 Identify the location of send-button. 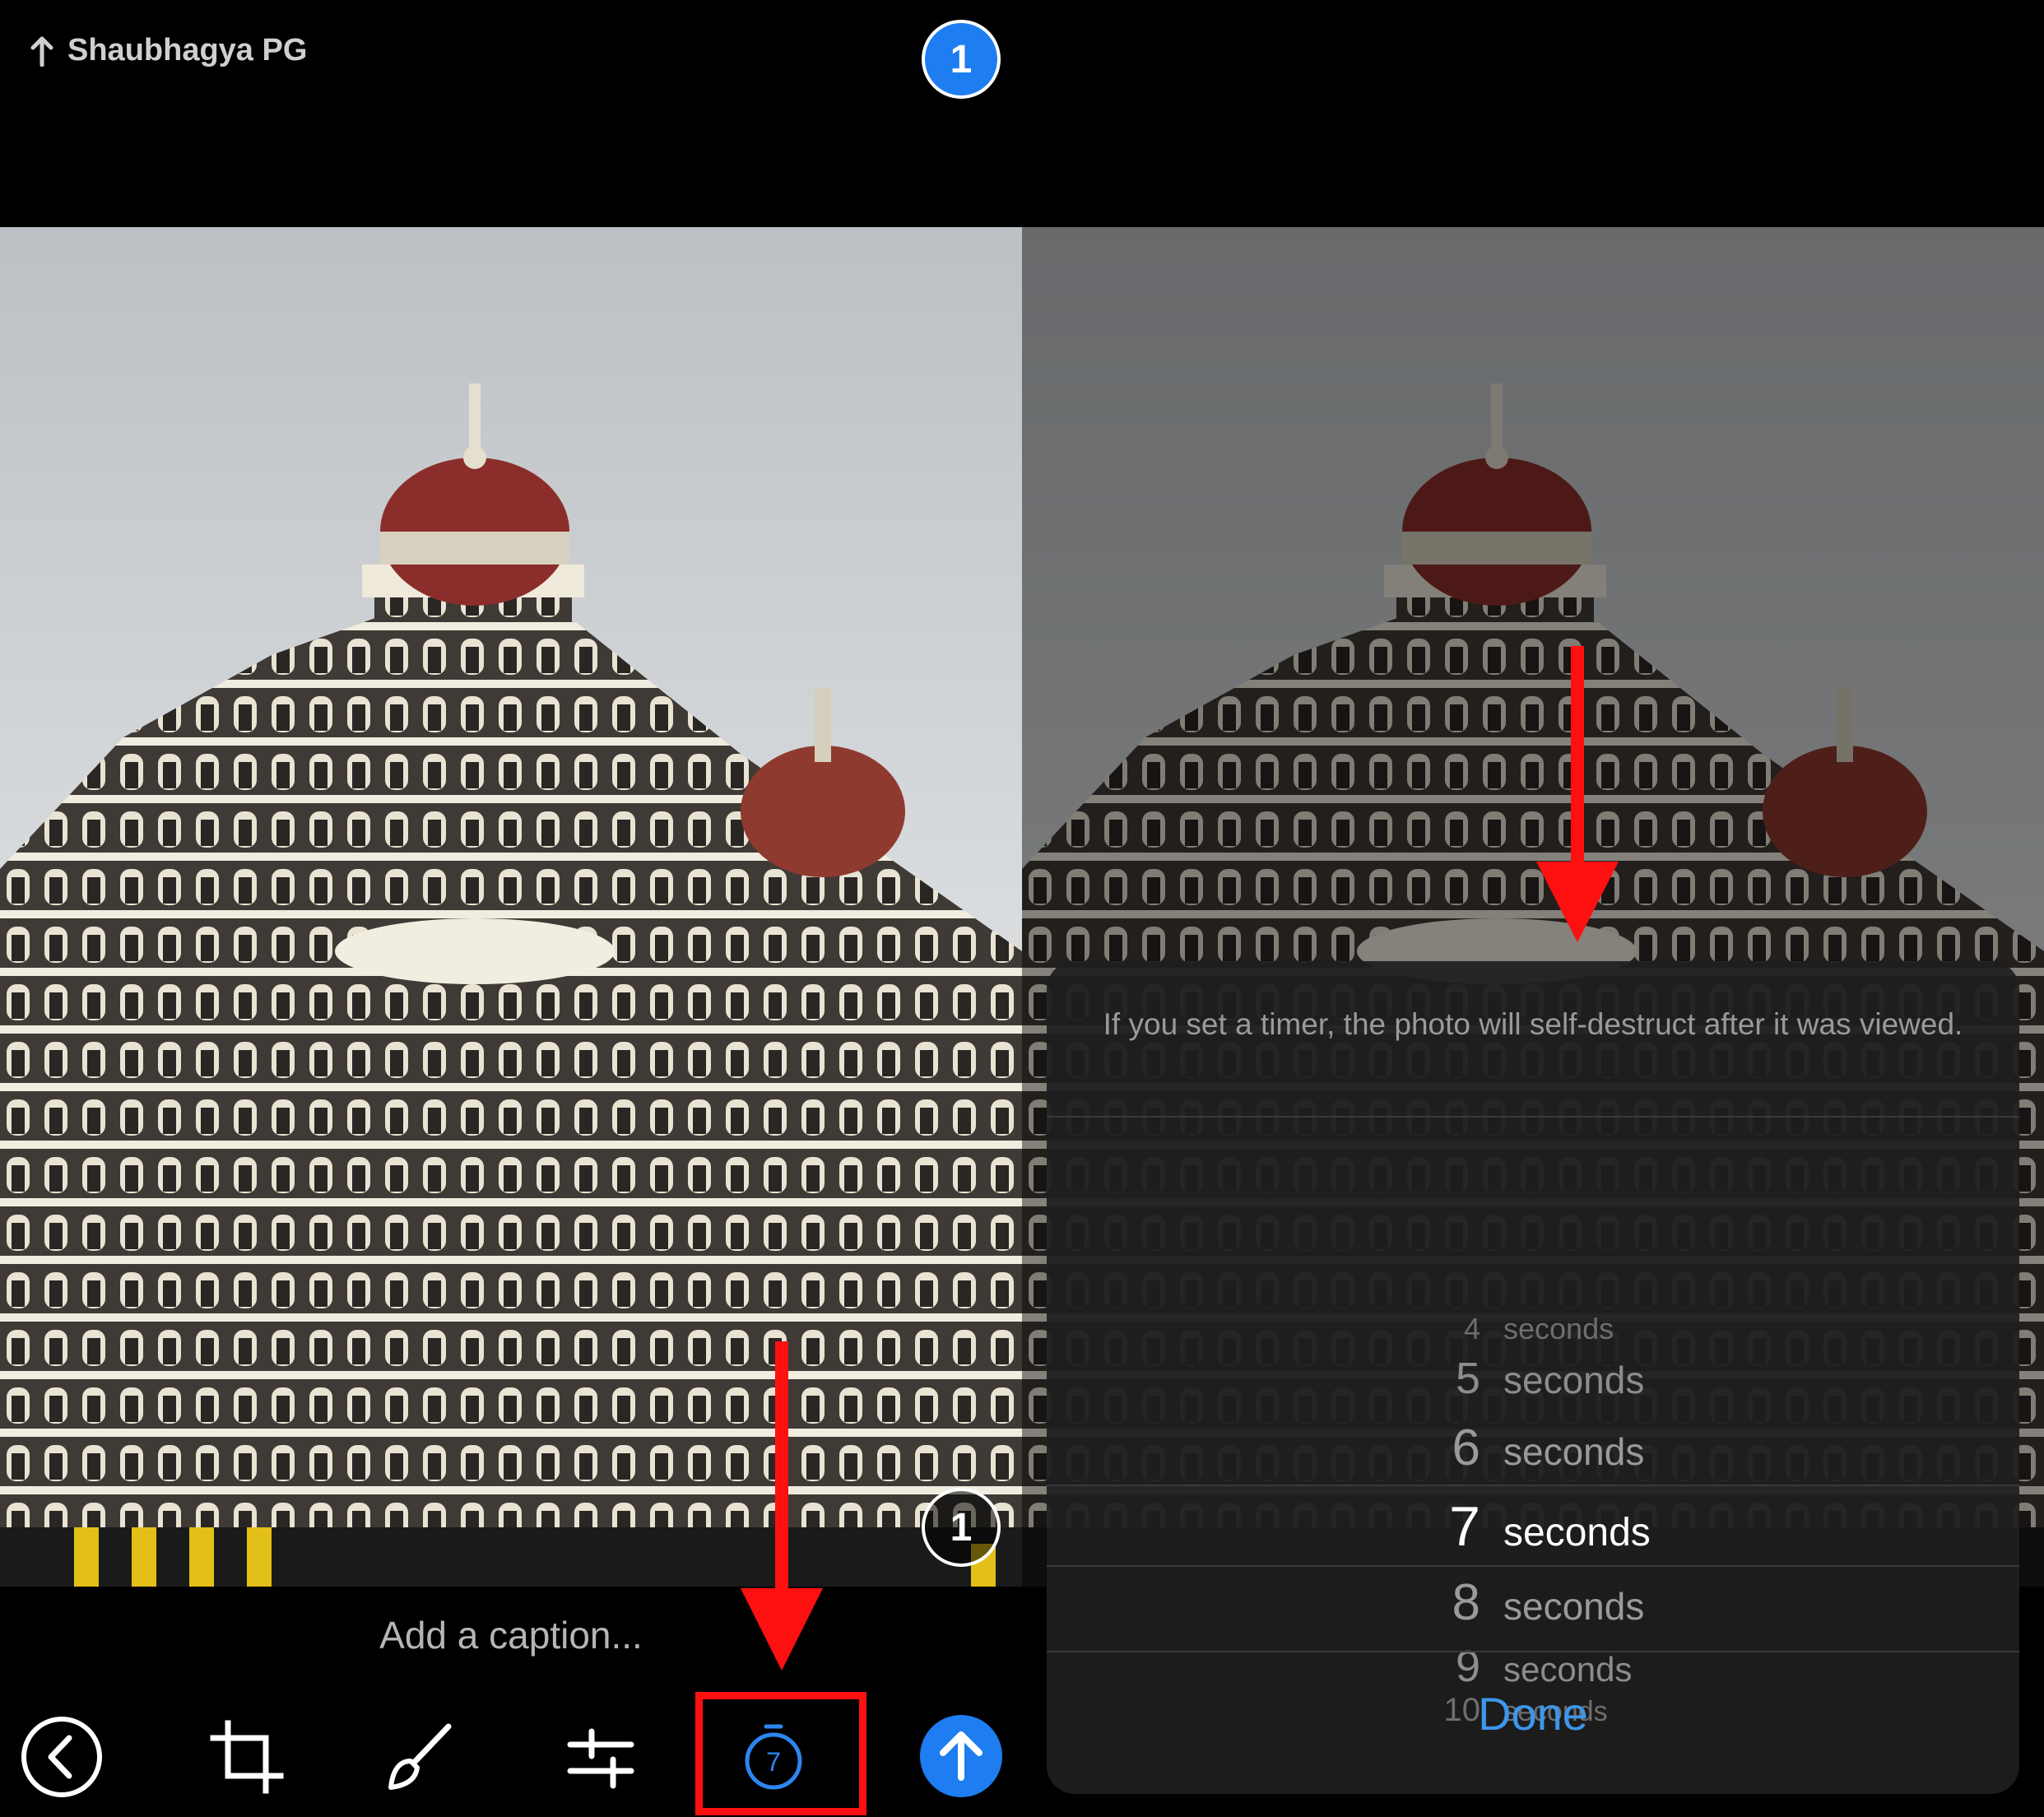
(961, 1756).